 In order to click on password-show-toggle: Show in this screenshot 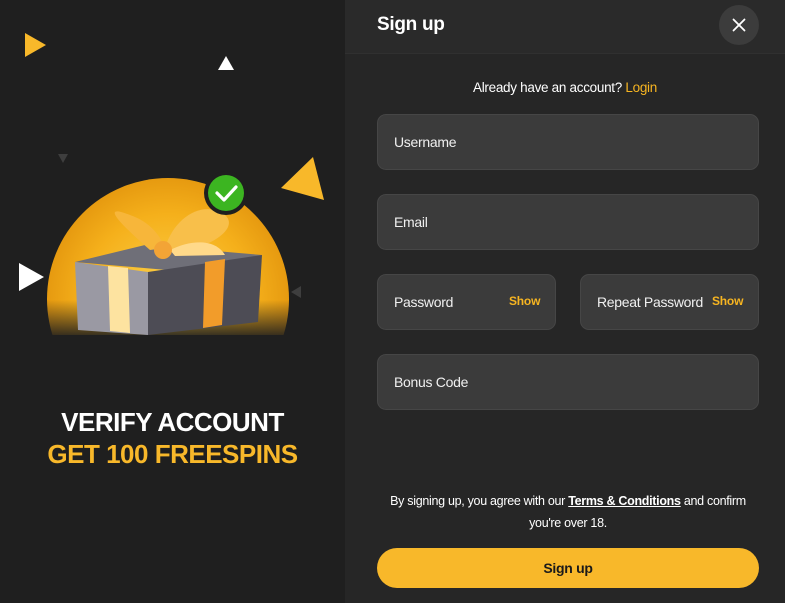, I will do `click(524, 301)`.